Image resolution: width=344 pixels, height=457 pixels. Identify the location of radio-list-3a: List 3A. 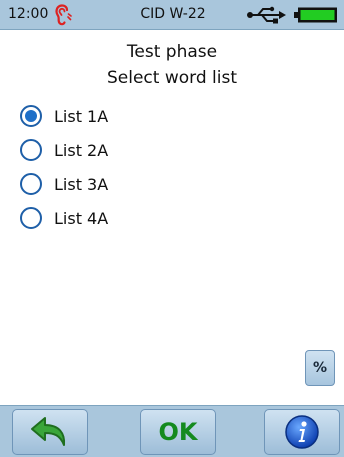
(64, 184).